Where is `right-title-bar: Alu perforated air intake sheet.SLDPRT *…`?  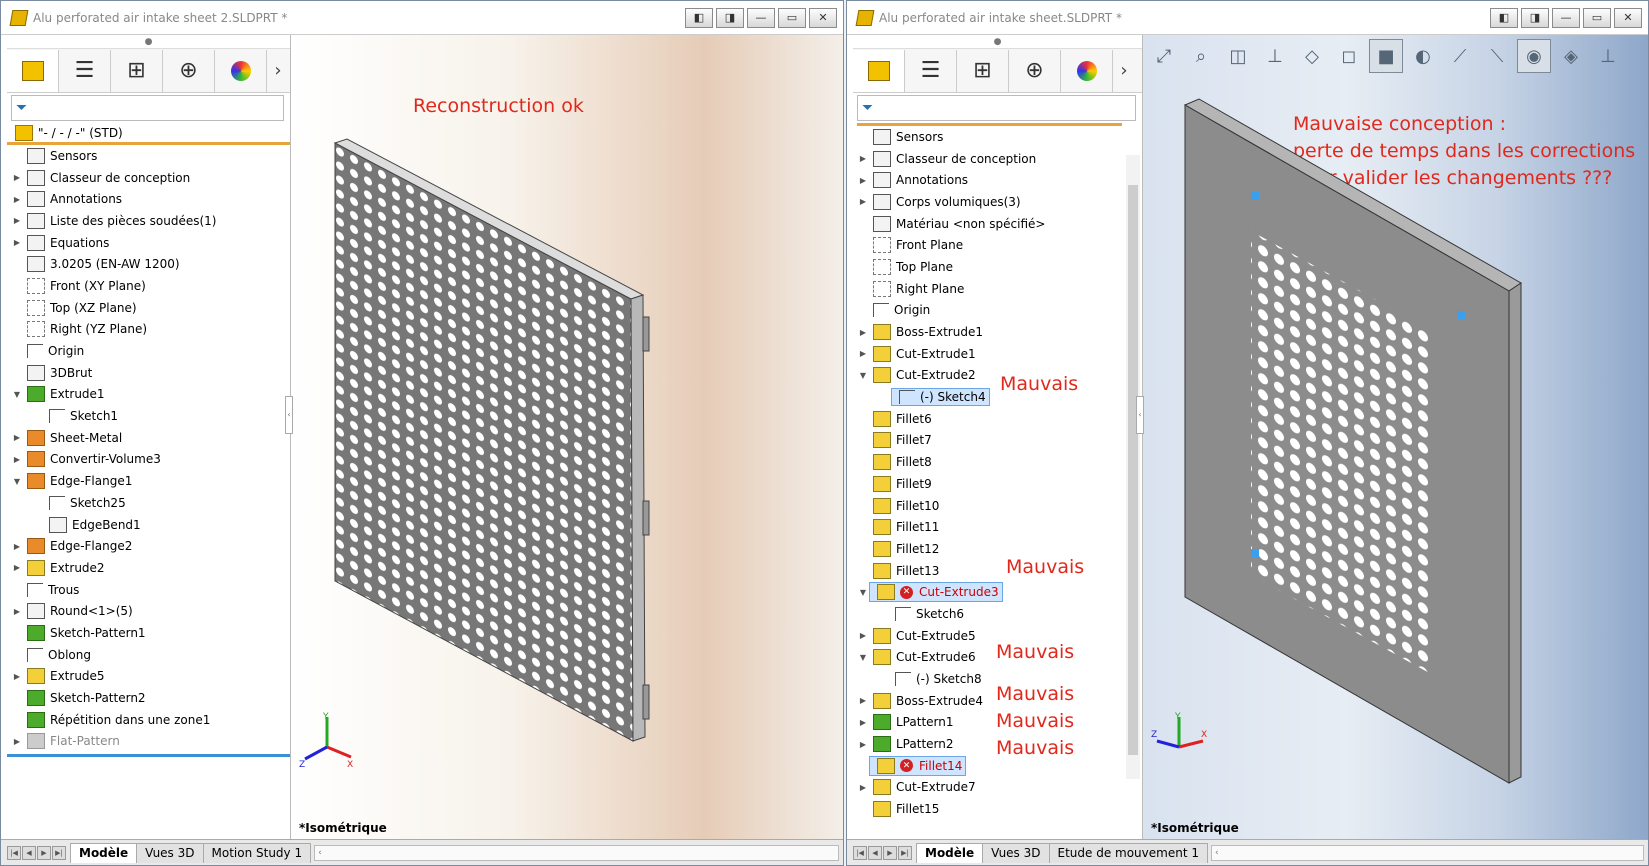 right-title-bar: Alu perforated air intake sheet.SLDPRT *… is located at coordinates (1247, 18).